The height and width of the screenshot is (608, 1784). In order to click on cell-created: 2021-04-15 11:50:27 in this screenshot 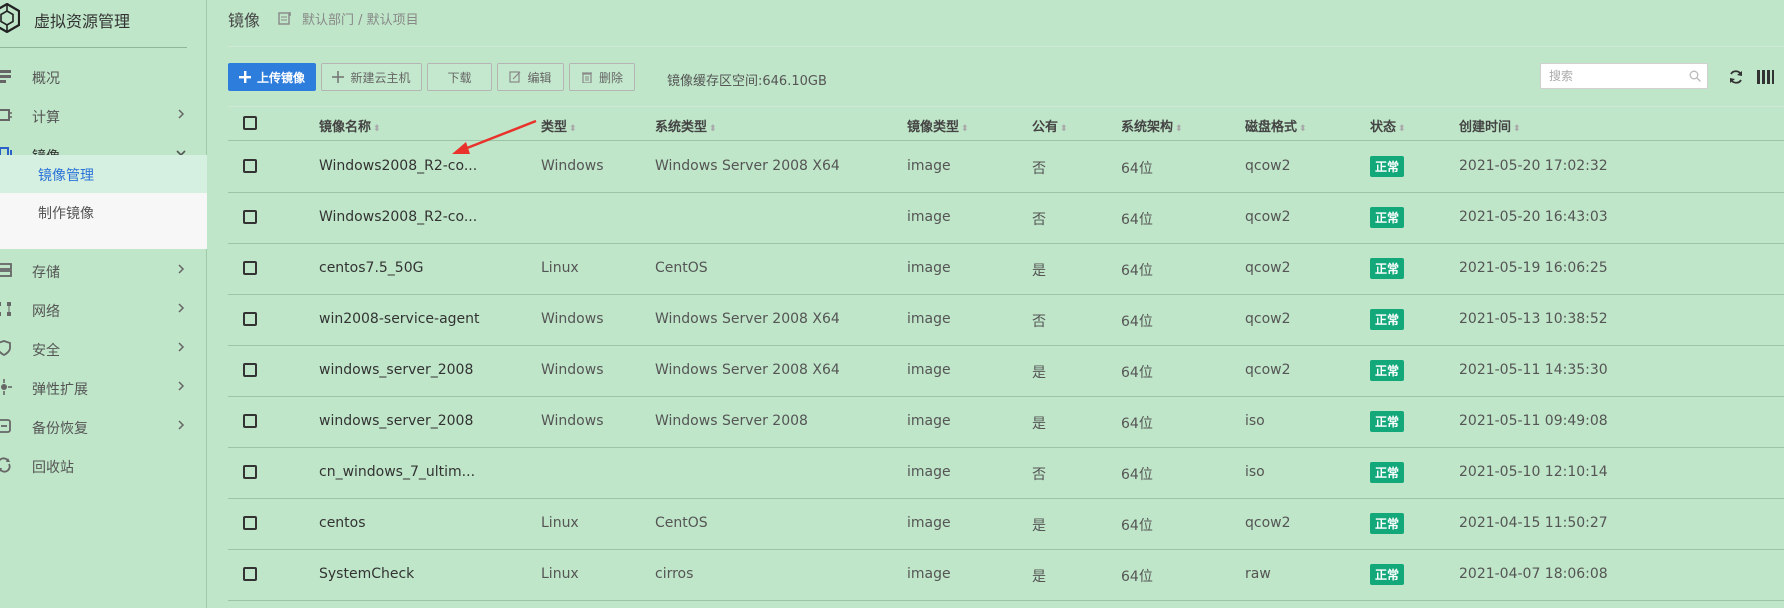, I will do `click(1533, 523)`.